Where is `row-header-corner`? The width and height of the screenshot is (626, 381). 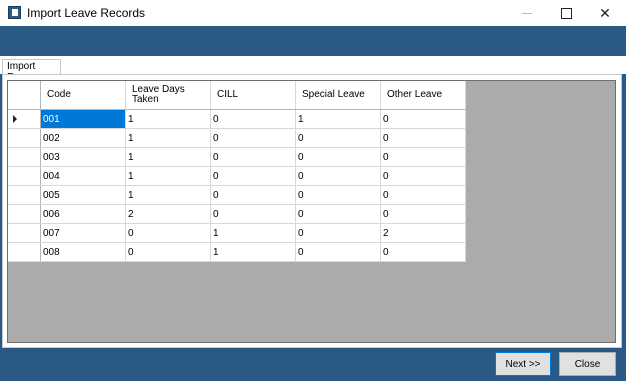
row-header-corner is located at coordinates (24, 95).